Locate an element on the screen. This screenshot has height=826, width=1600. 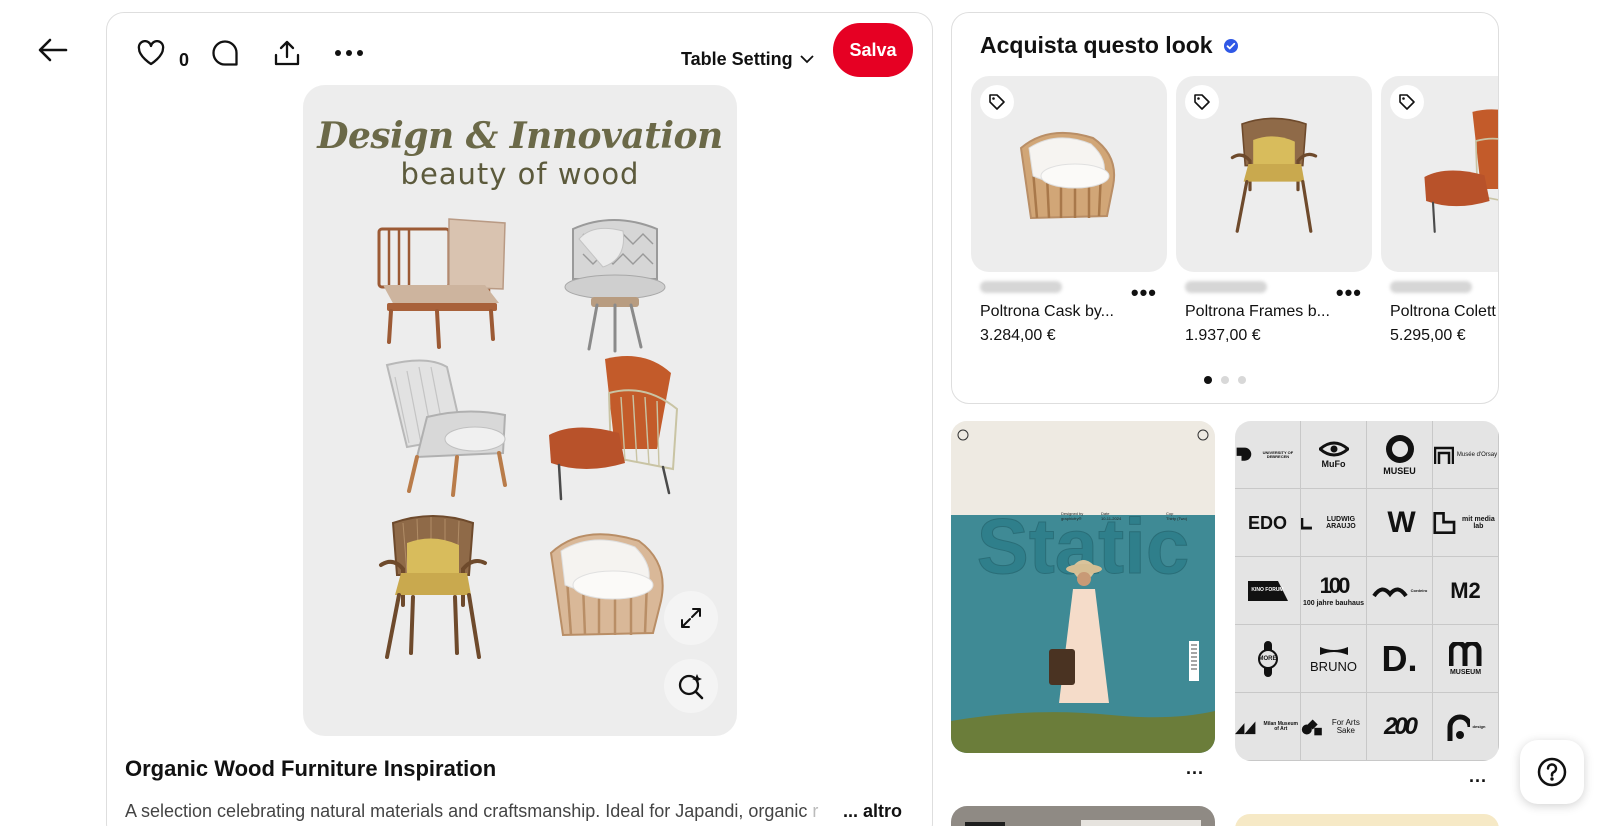
product-card: Poltrona Colett 5.295,00 € is located at coordinates (1439, 210).